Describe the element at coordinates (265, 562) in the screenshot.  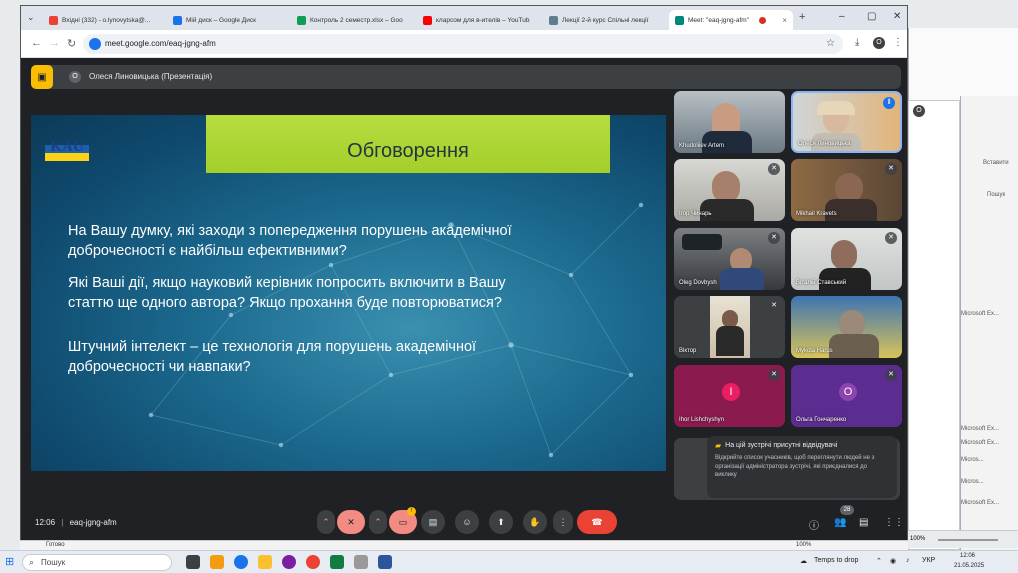
I see `file-explorer-icon` at that location.